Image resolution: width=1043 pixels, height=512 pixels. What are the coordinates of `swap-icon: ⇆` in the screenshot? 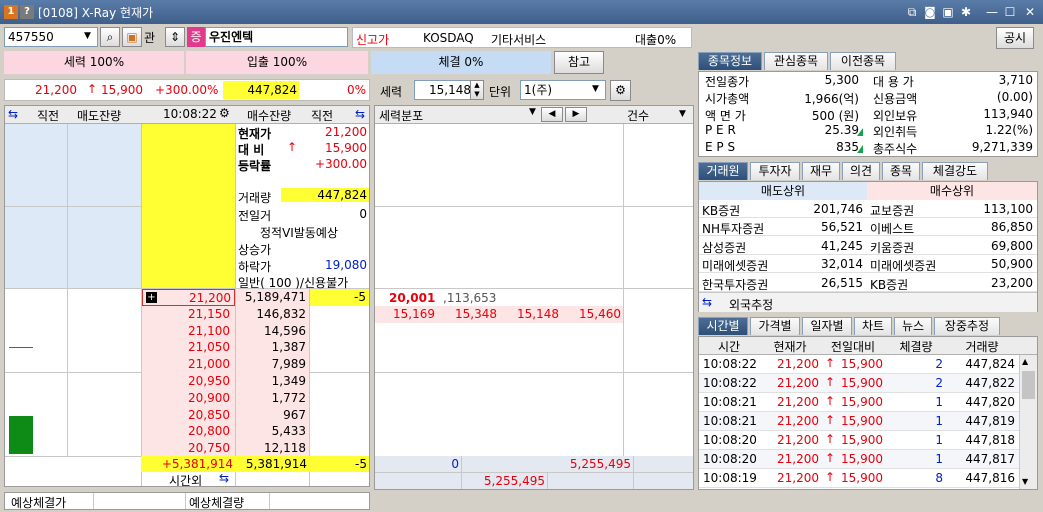 It's located at (13, 114).